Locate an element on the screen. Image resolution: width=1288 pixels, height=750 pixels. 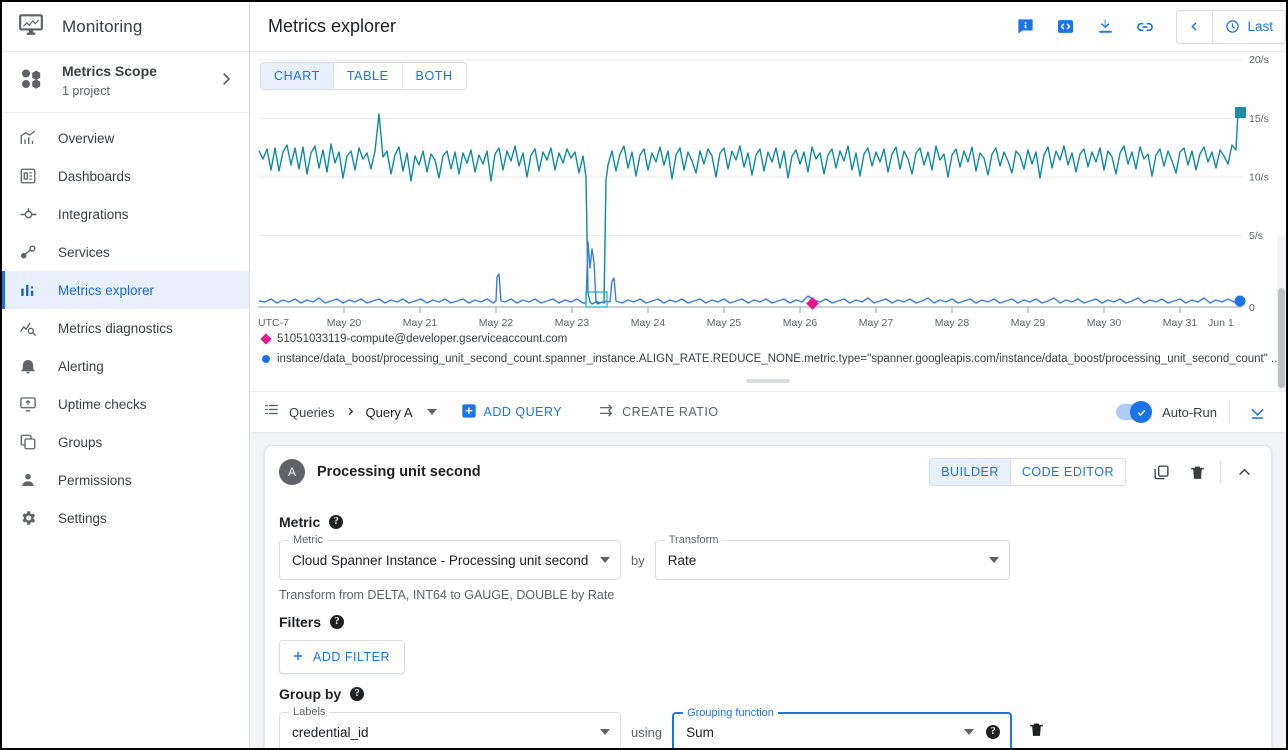
grouping-function-select: Grouping function Sum ? is located at coordinates (842, 727).